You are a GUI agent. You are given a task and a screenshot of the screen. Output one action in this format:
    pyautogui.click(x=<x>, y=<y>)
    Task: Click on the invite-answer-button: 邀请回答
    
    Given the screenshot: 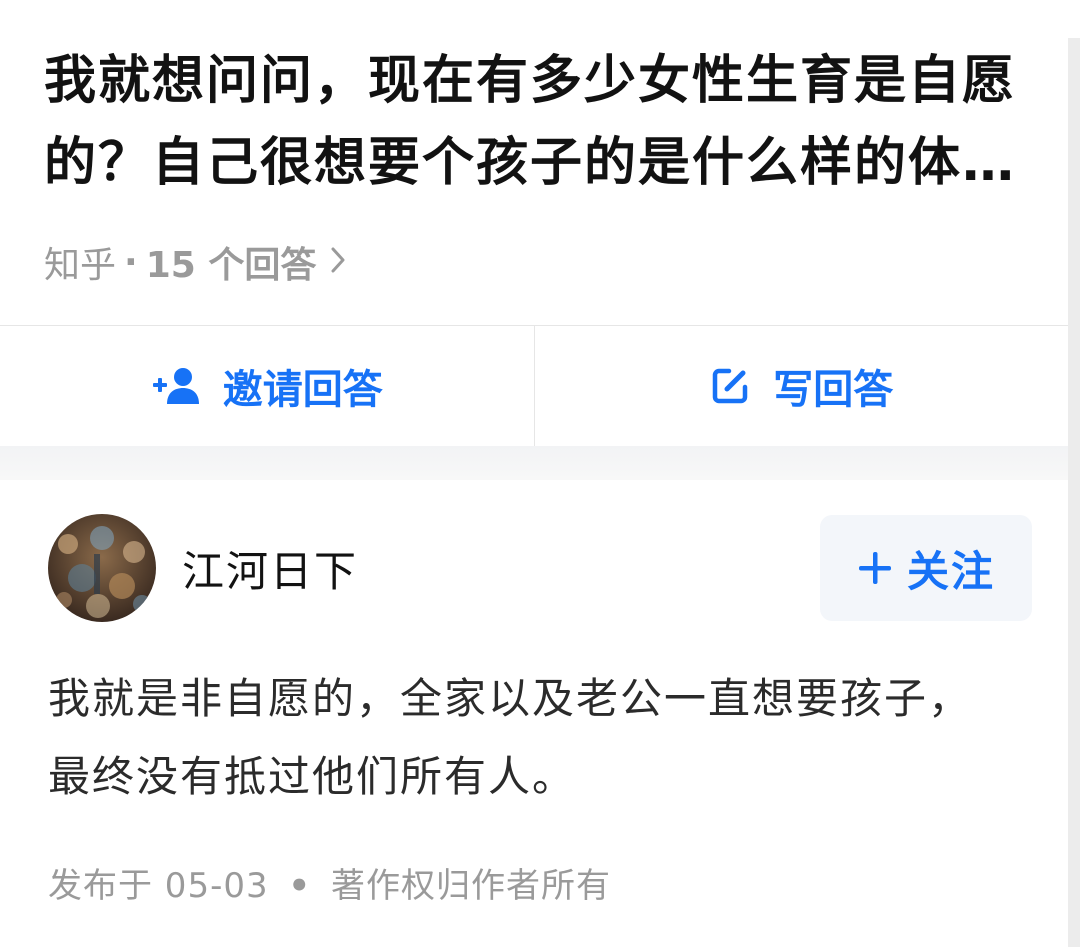 What is the action you would take?
    pyautogui.click(x=267, y=386)
    